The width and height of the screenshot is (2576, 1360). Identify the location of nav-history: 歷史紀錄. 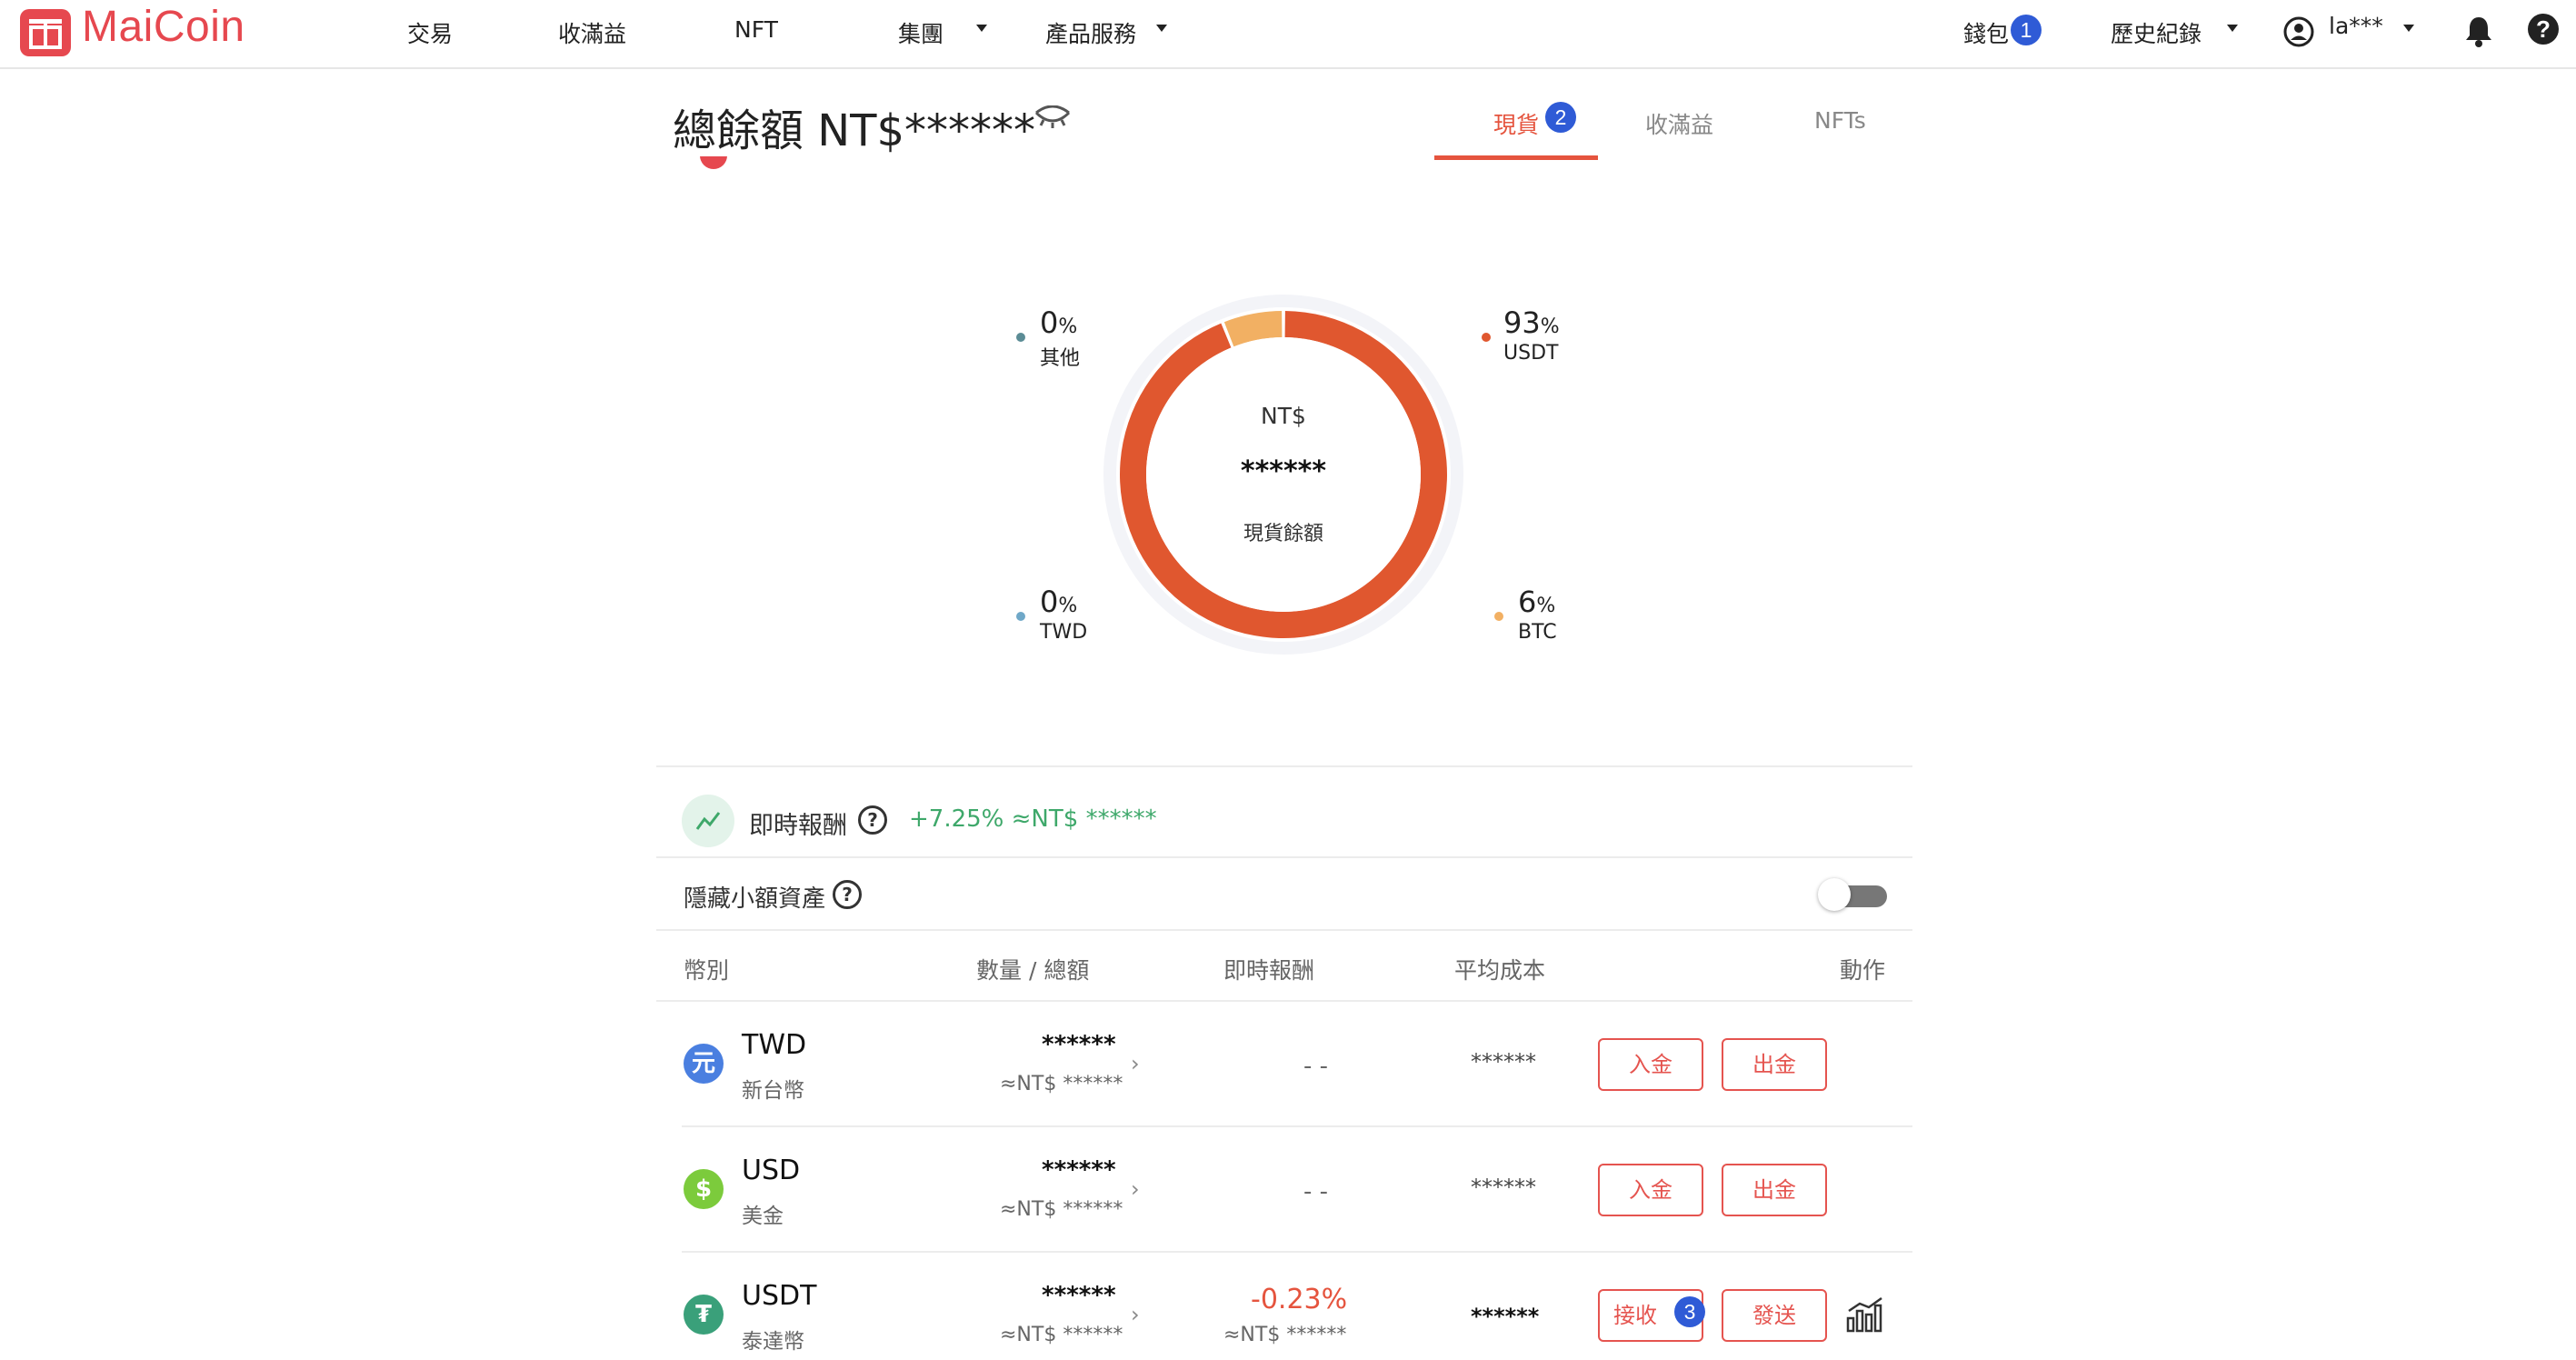
(2156, 32).